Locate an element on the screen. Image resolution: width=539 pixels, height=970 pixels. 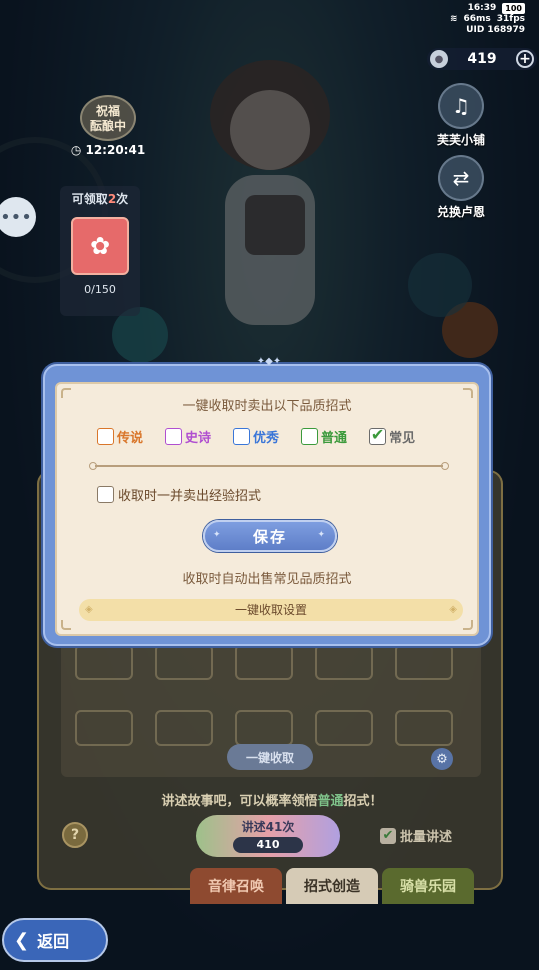
option-common: ✔ 常见 is located at coordinates (392, 436).